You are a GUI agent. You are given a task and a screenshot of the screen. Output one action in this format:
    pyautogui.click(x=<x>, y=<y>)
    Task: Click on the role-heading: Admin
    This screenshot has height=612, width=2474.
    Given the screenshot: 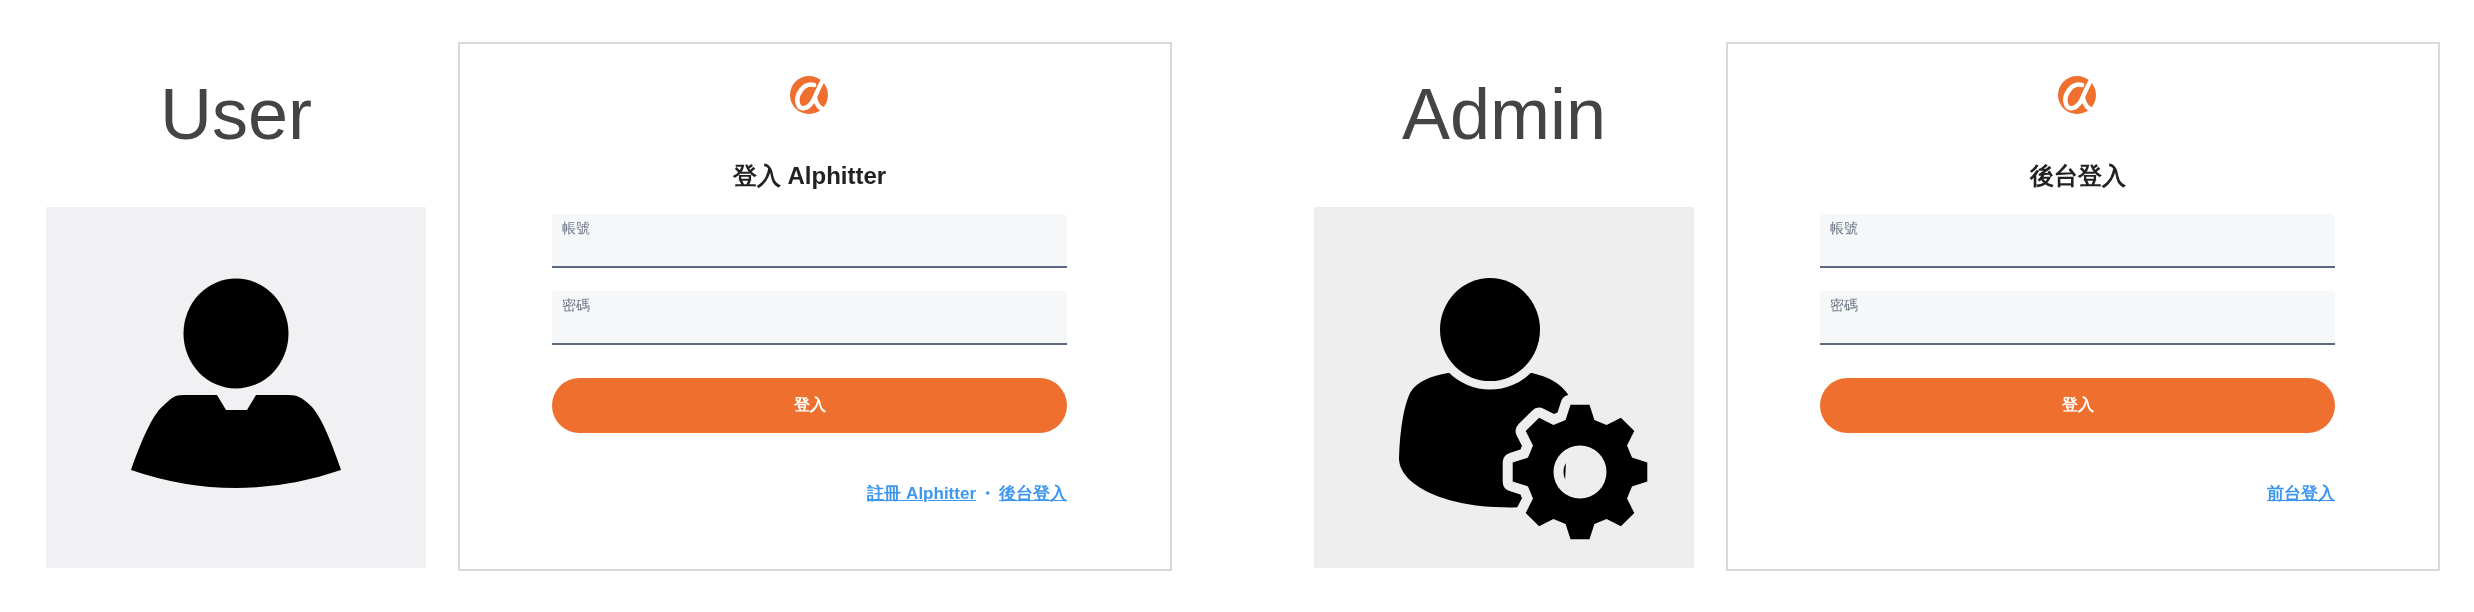 What is the action you would take?
    pyautogui.click(x=1504, y=114)
    